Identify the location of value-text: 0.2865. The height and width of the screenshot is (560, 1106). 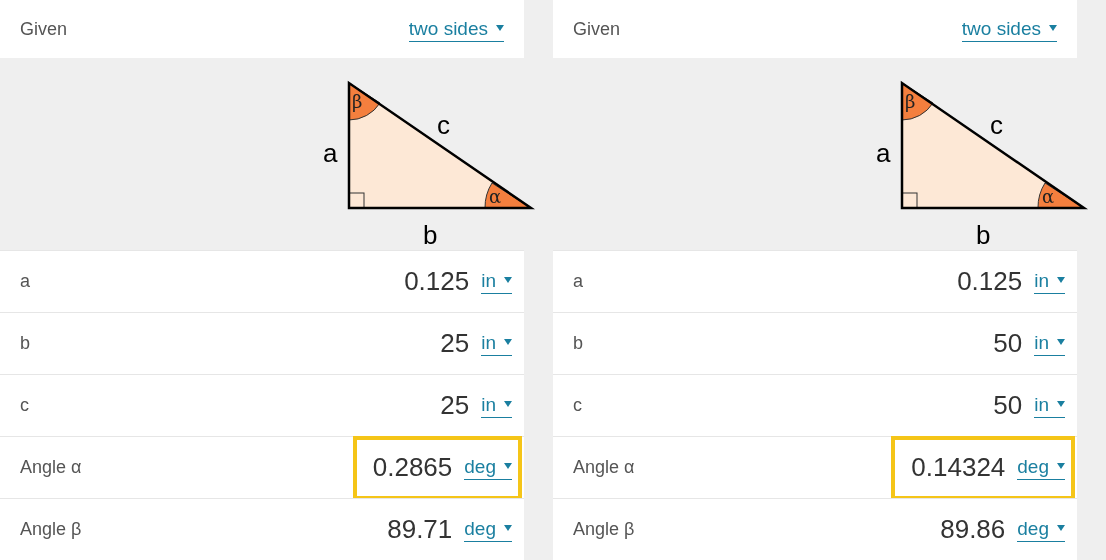
(412, 467).